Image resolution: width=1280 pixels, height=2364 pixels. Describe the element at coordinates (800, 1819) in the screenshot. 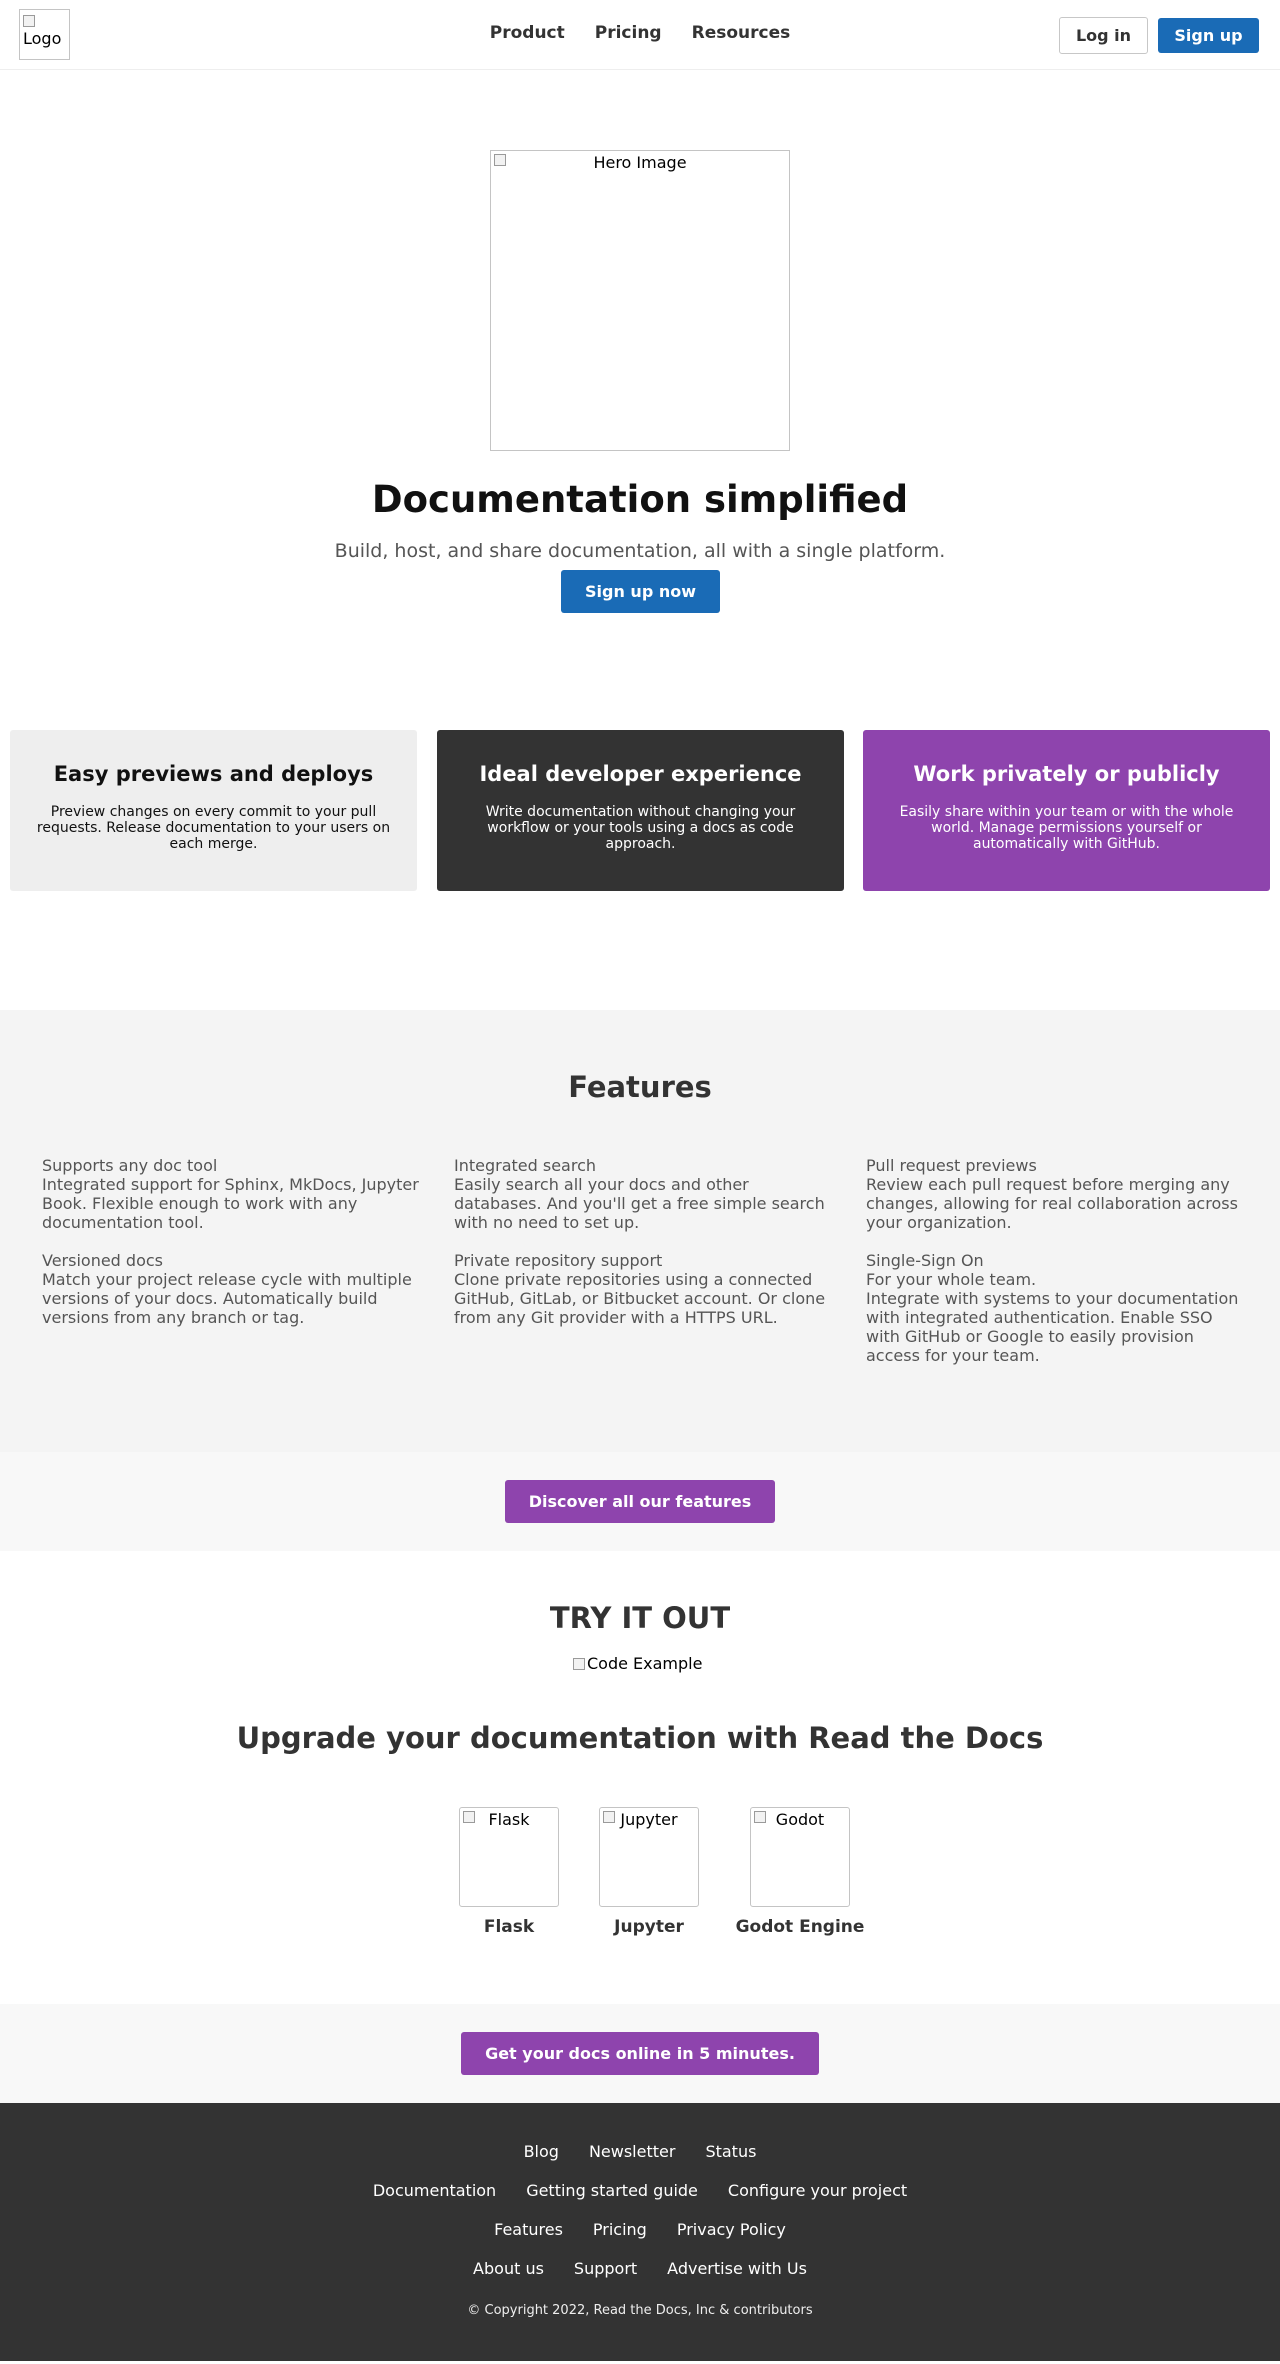

I see `project-logo-alt: Godot` at that location.